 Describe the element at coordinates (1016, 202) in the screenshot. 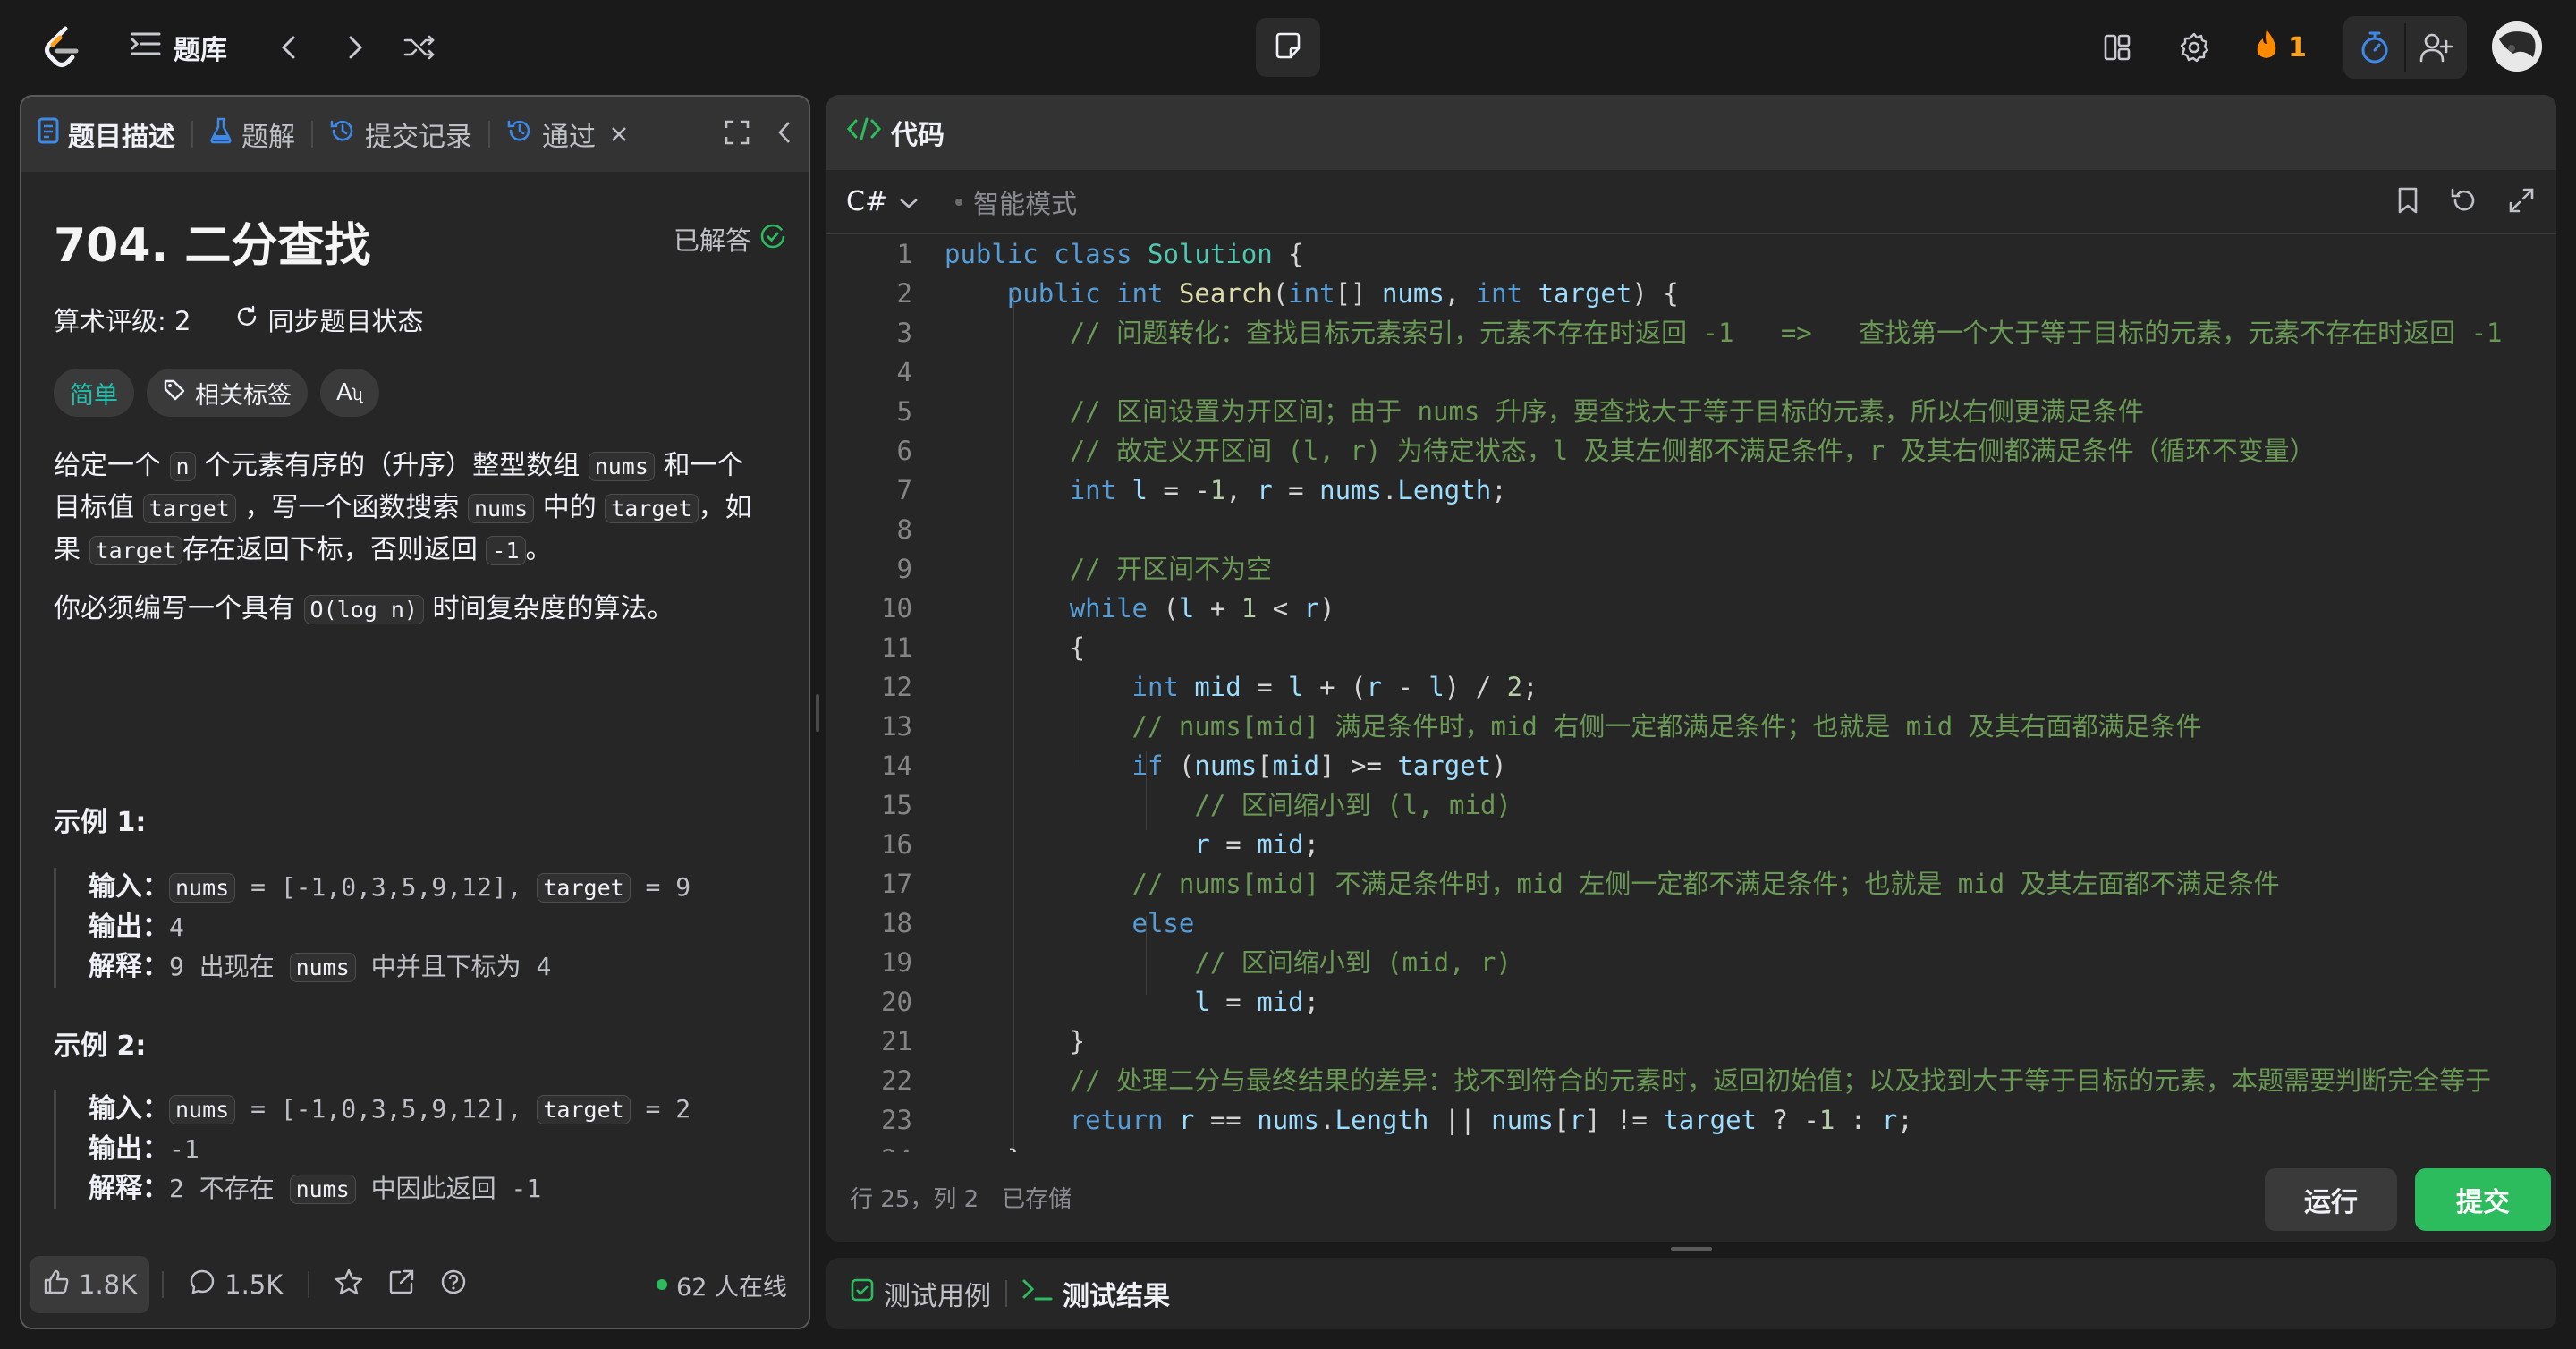

I see `smart-mode-toggle: 智能模式` at that location.